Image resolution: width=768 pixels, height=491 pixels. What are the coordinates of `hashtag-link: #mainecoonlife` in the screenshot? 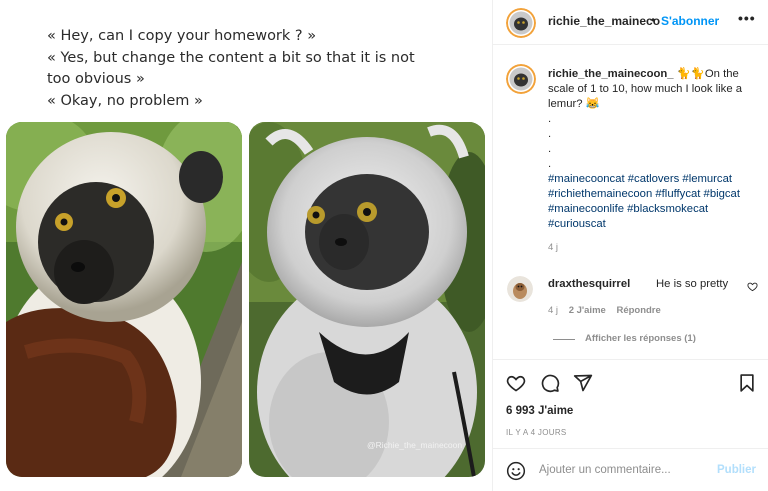 It's located at (586, 209).